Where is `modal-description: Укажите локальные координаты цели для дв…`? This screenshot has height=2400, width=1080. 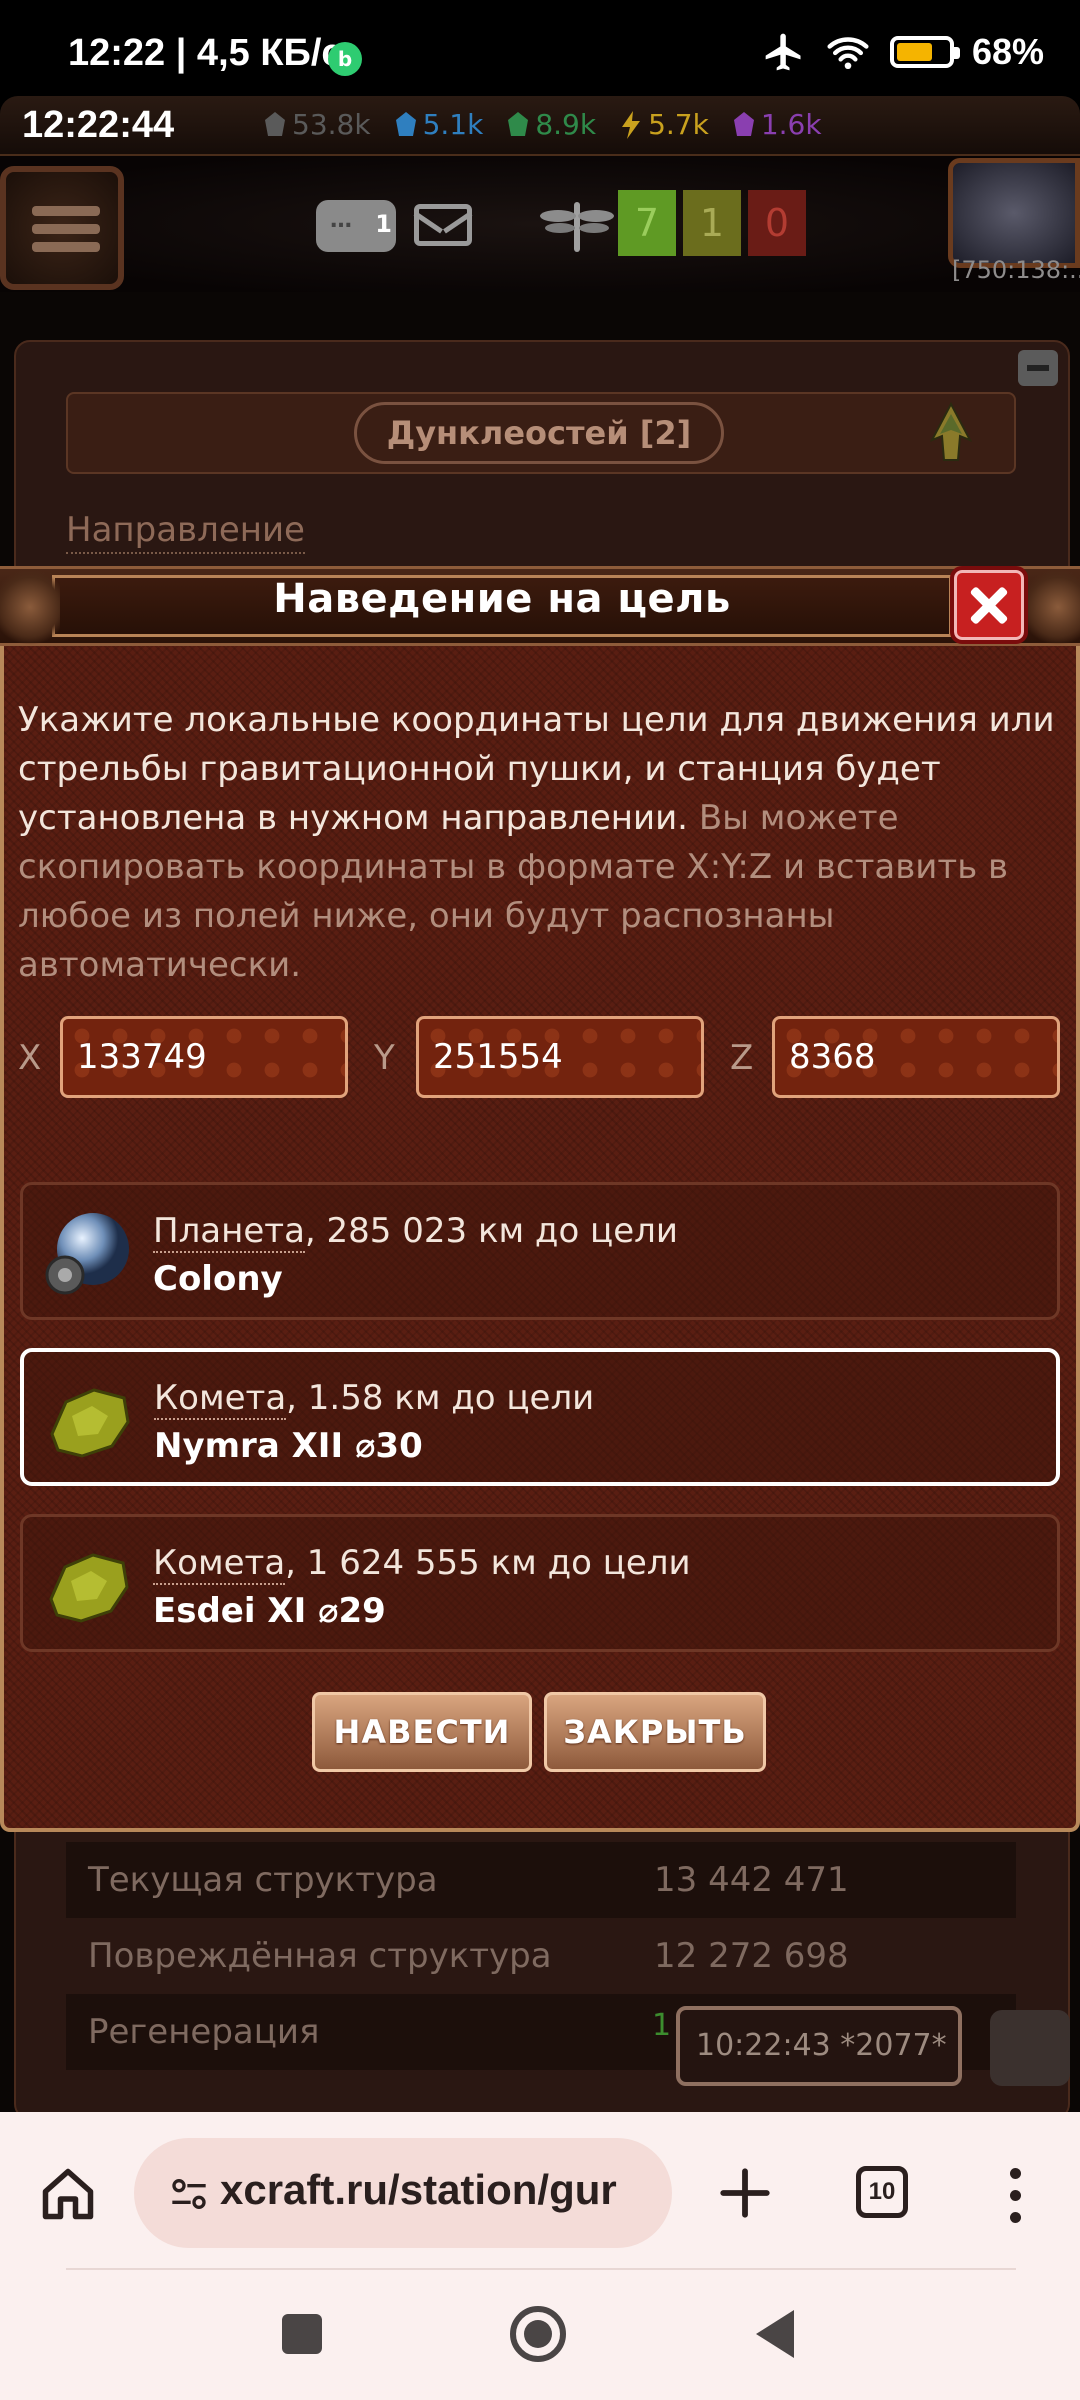 modal-description: Укажите локальные координаты цели для дв… is located at coordinates (538, 843).